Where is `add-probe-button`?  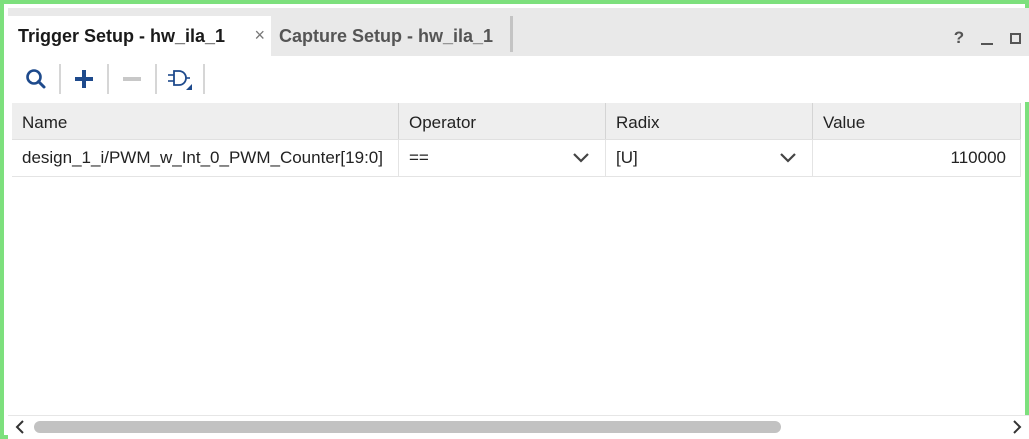
add-probe-button is located at coordinates (84, 79).